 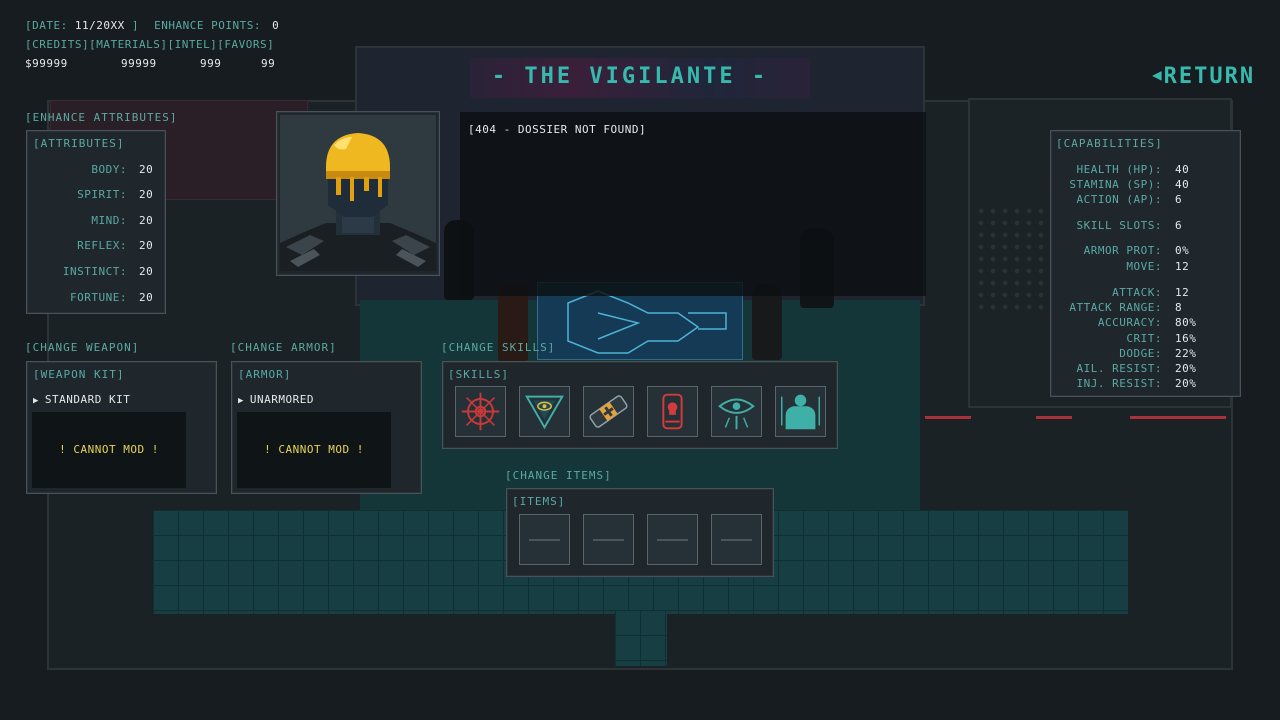 What do you see at coordinates (1158, 353) in the screenshot?
I see `capability-row: DODGE: 22%` at bounding box center [1158, 353].